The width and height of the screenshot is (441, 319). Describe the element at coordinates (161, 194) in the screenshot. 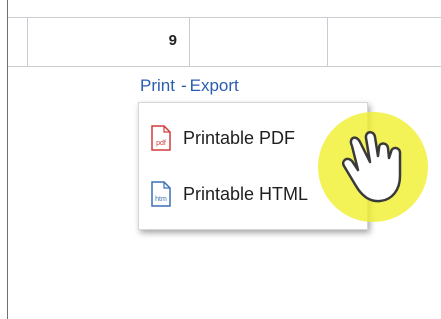

I see `html-file-icon: htm` at that location.